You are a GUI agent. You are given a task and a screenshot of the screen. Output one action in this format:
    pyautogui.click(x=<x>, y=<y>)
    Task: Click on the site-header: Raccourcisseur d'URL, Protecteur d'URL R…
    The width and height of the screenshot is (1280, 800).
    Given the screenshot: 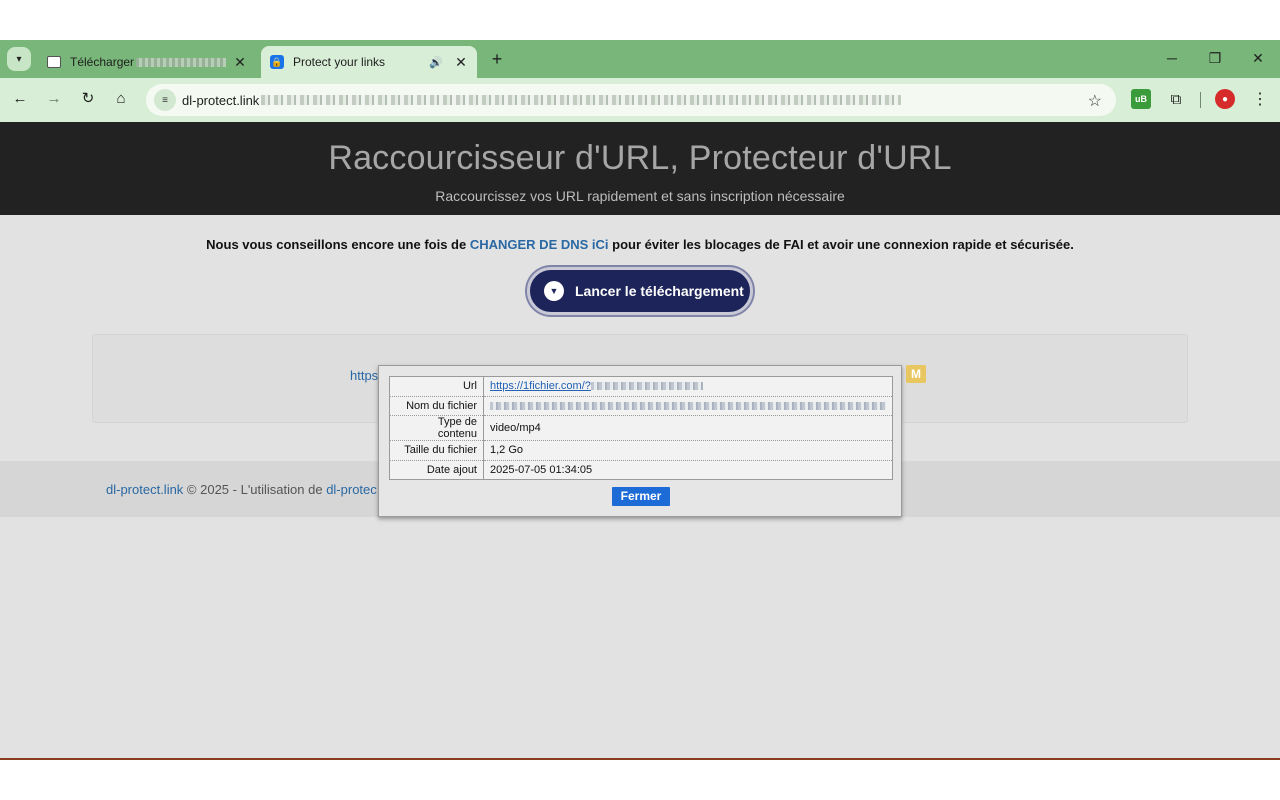 What is the action you would take?
    pyautogui.click(x=640, y=168)
    